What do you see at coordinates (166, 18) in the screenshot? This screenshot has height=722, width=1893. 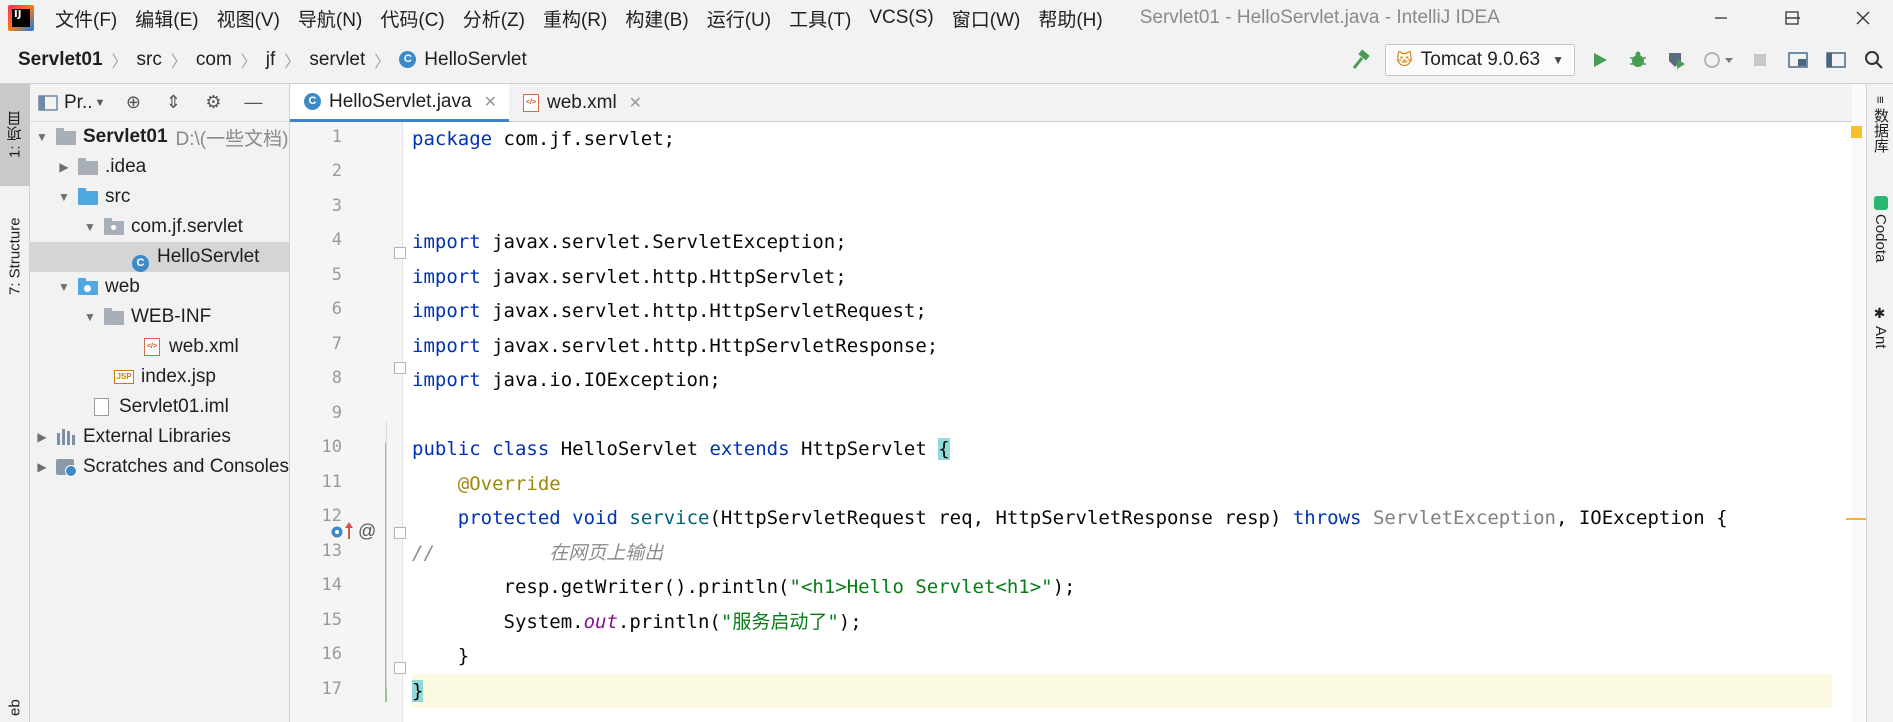 I see `menu-edit: 编辑(E)` at bounding box center [166, 18].